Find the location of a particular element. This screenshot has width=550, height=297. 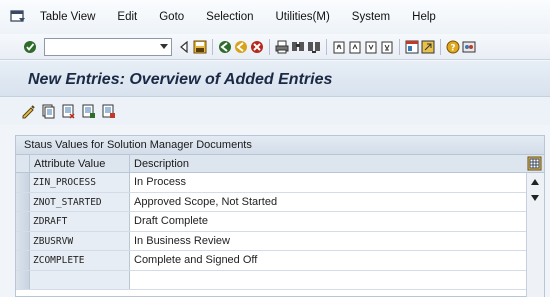

attribute-value-cell is located at coordinates (80, 279).